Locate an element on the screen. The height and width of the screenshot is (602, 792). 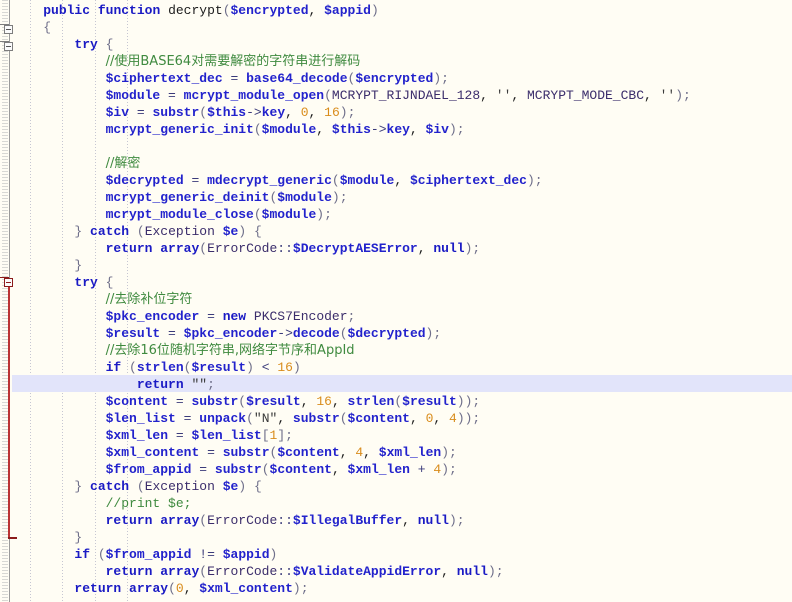
code-line: $iv = substr($this->key, 0, 16); is located at coordinates (184, 112).